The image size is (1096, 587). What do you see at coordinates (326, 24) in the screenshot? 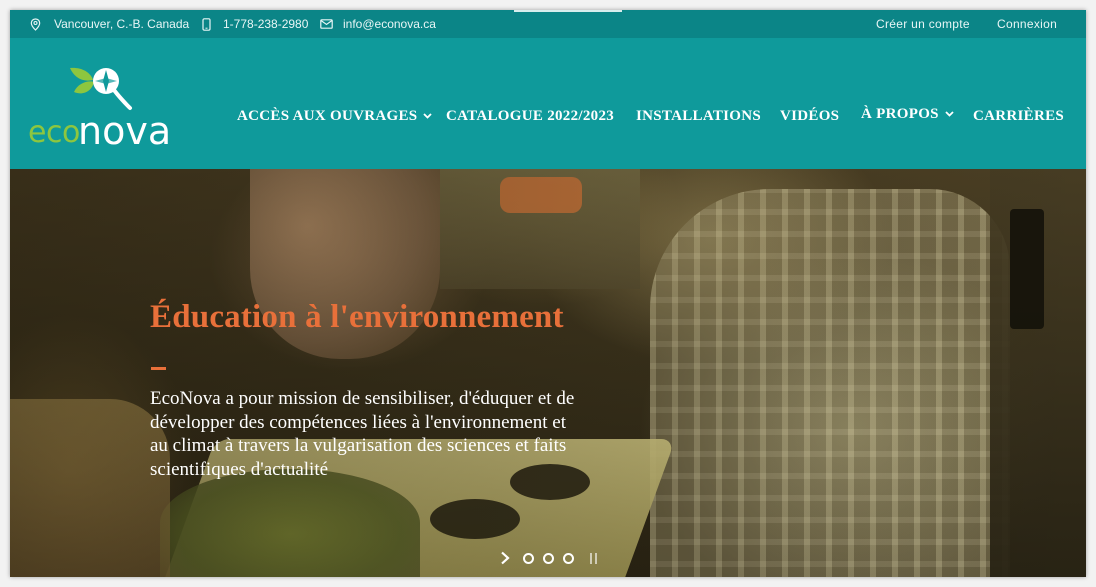
I see `envelope-icon` at bounding box center [326, 24].